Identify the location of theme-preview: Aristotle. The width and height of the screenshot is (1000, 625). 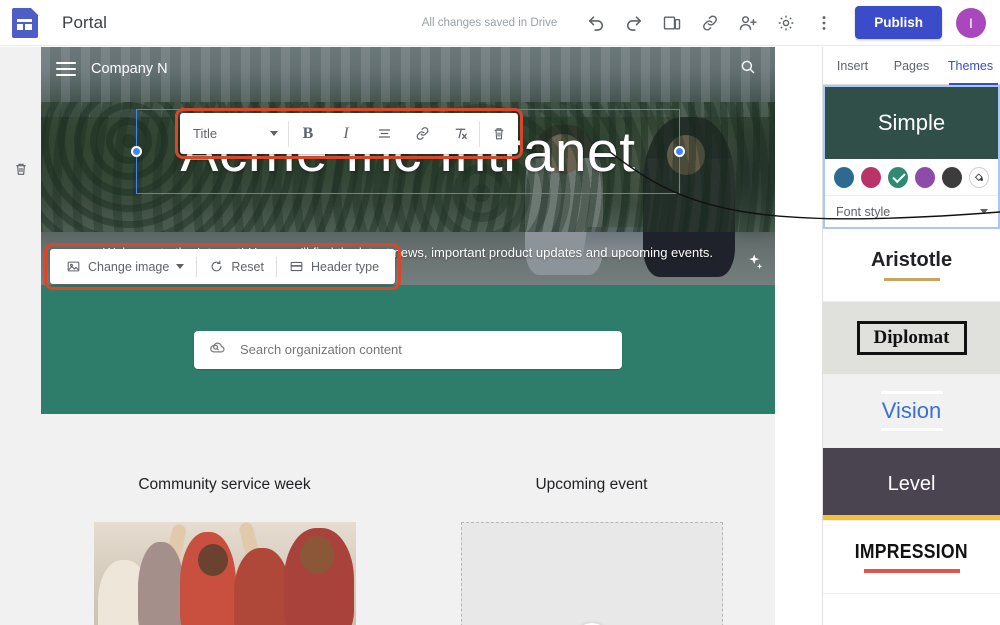
(911, 265).